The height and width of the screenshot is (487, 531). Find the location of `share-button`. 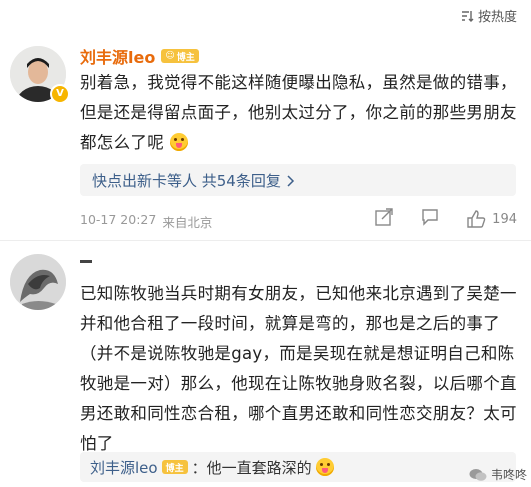

share-button is located at coordinates (384, 219).